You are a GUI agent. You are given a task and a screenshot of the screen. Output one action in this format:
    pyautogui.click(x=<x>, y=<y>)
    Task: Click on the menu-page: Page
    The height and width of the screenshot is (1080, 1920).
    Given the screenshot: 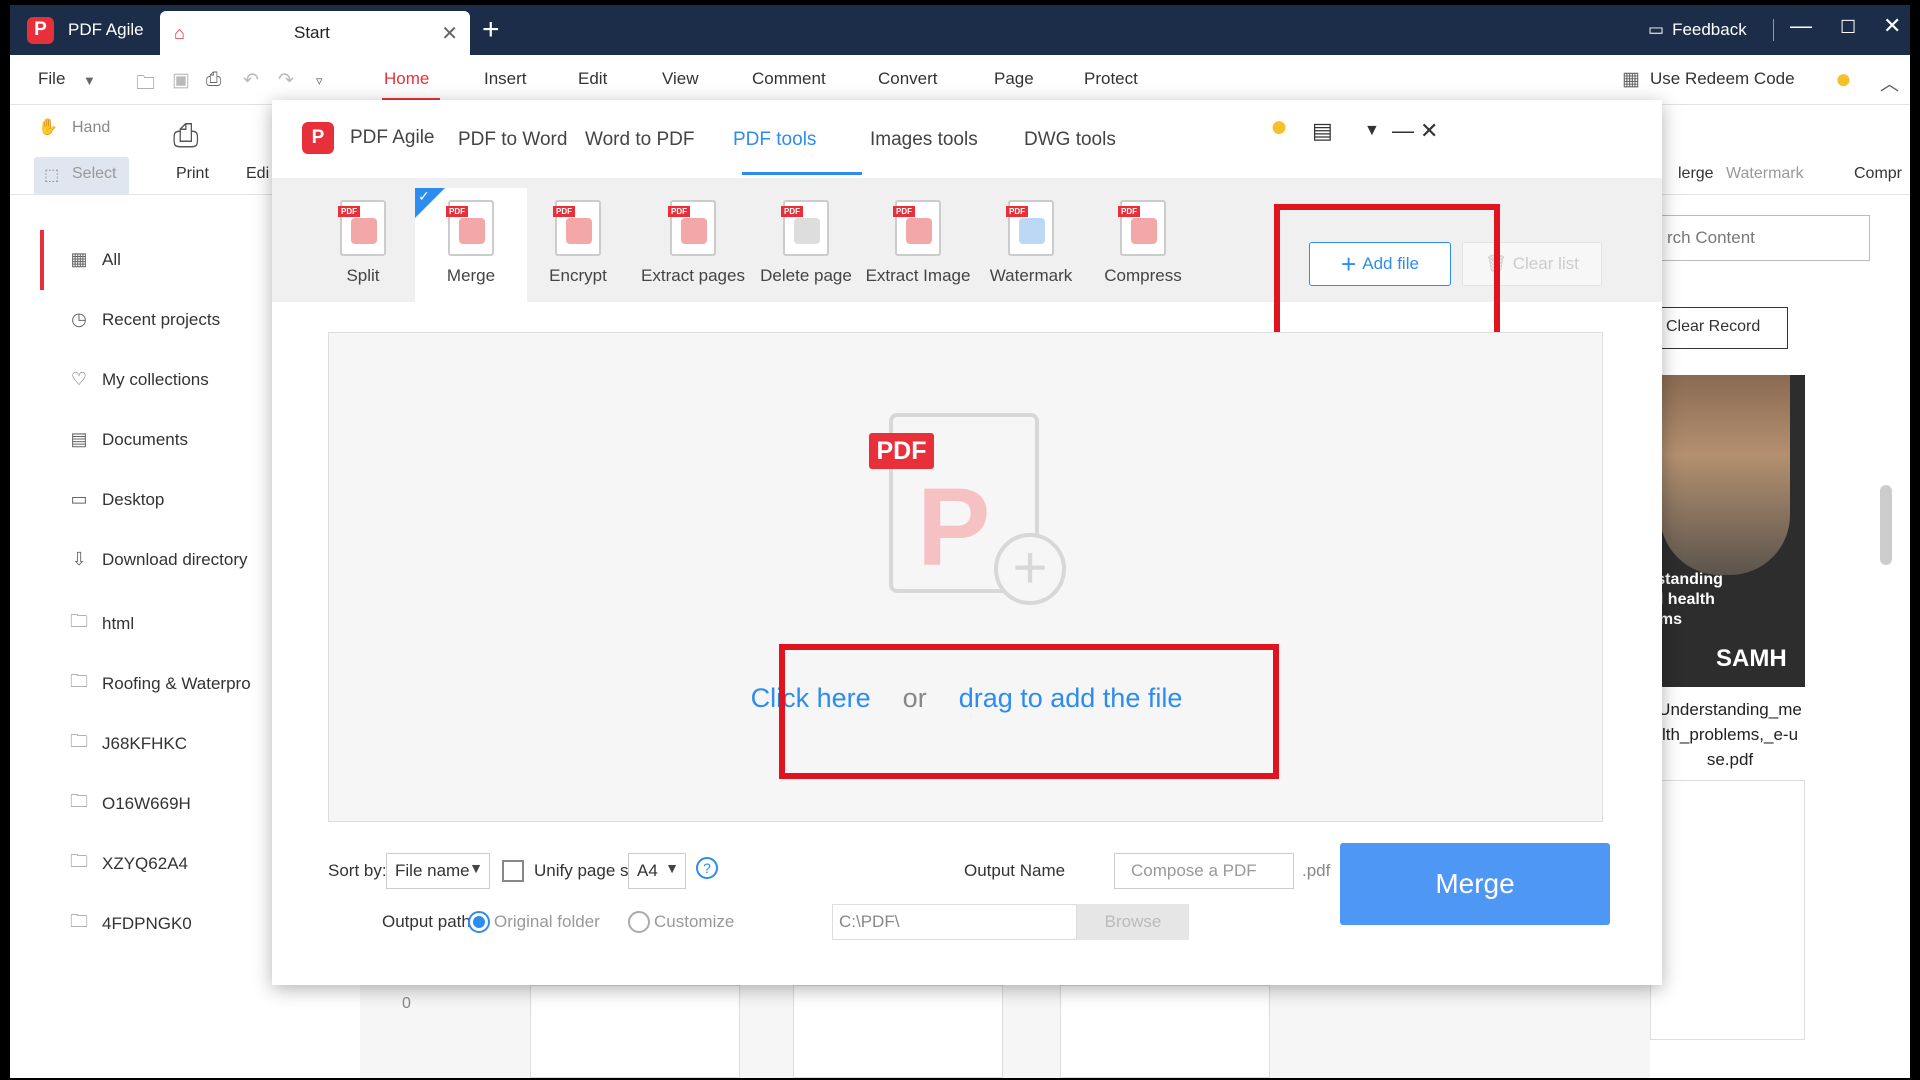 What is the action you would take?
    pyautogui.click(x=1014, y=79)
    